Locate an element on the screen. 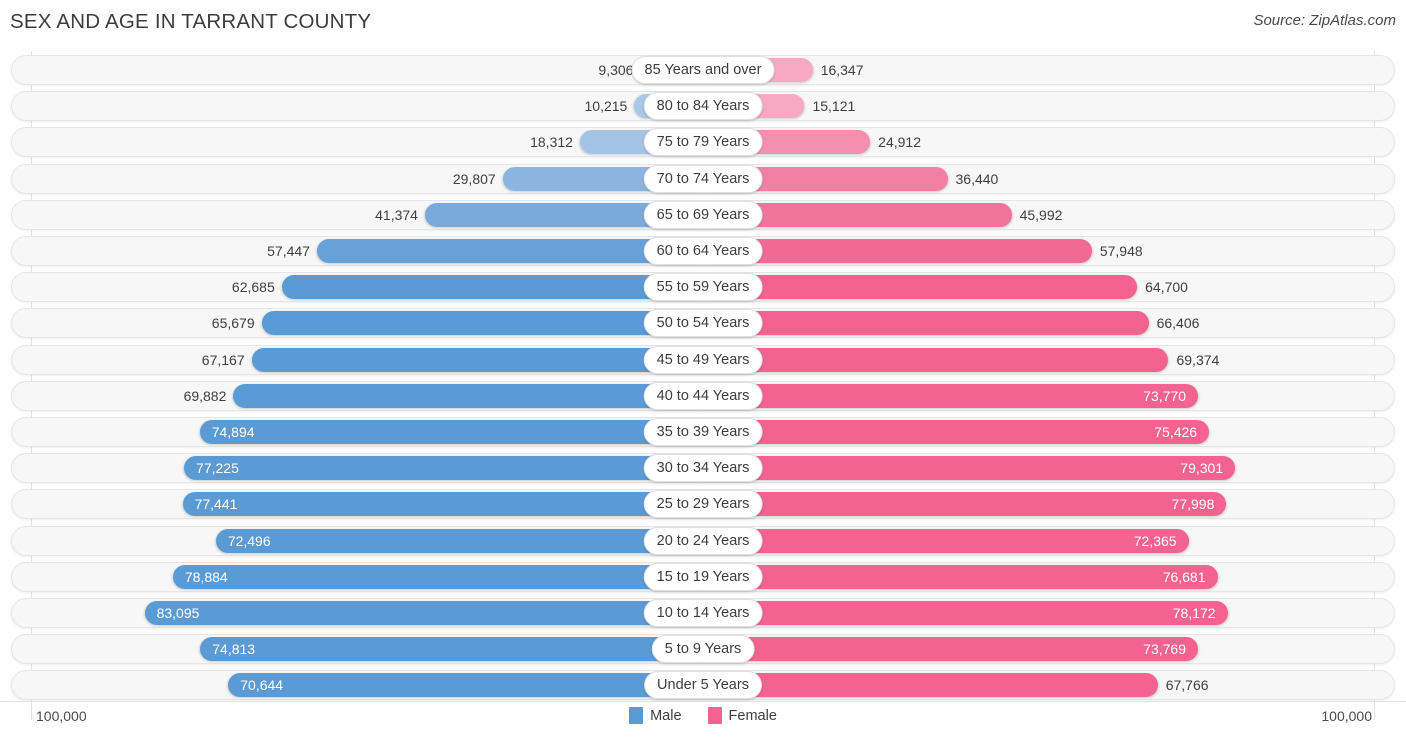 This screenshot has height=740, width=1406. age-group-row: 78,884 76,681 15 to 19 Years is located at coordinates (703, 576).